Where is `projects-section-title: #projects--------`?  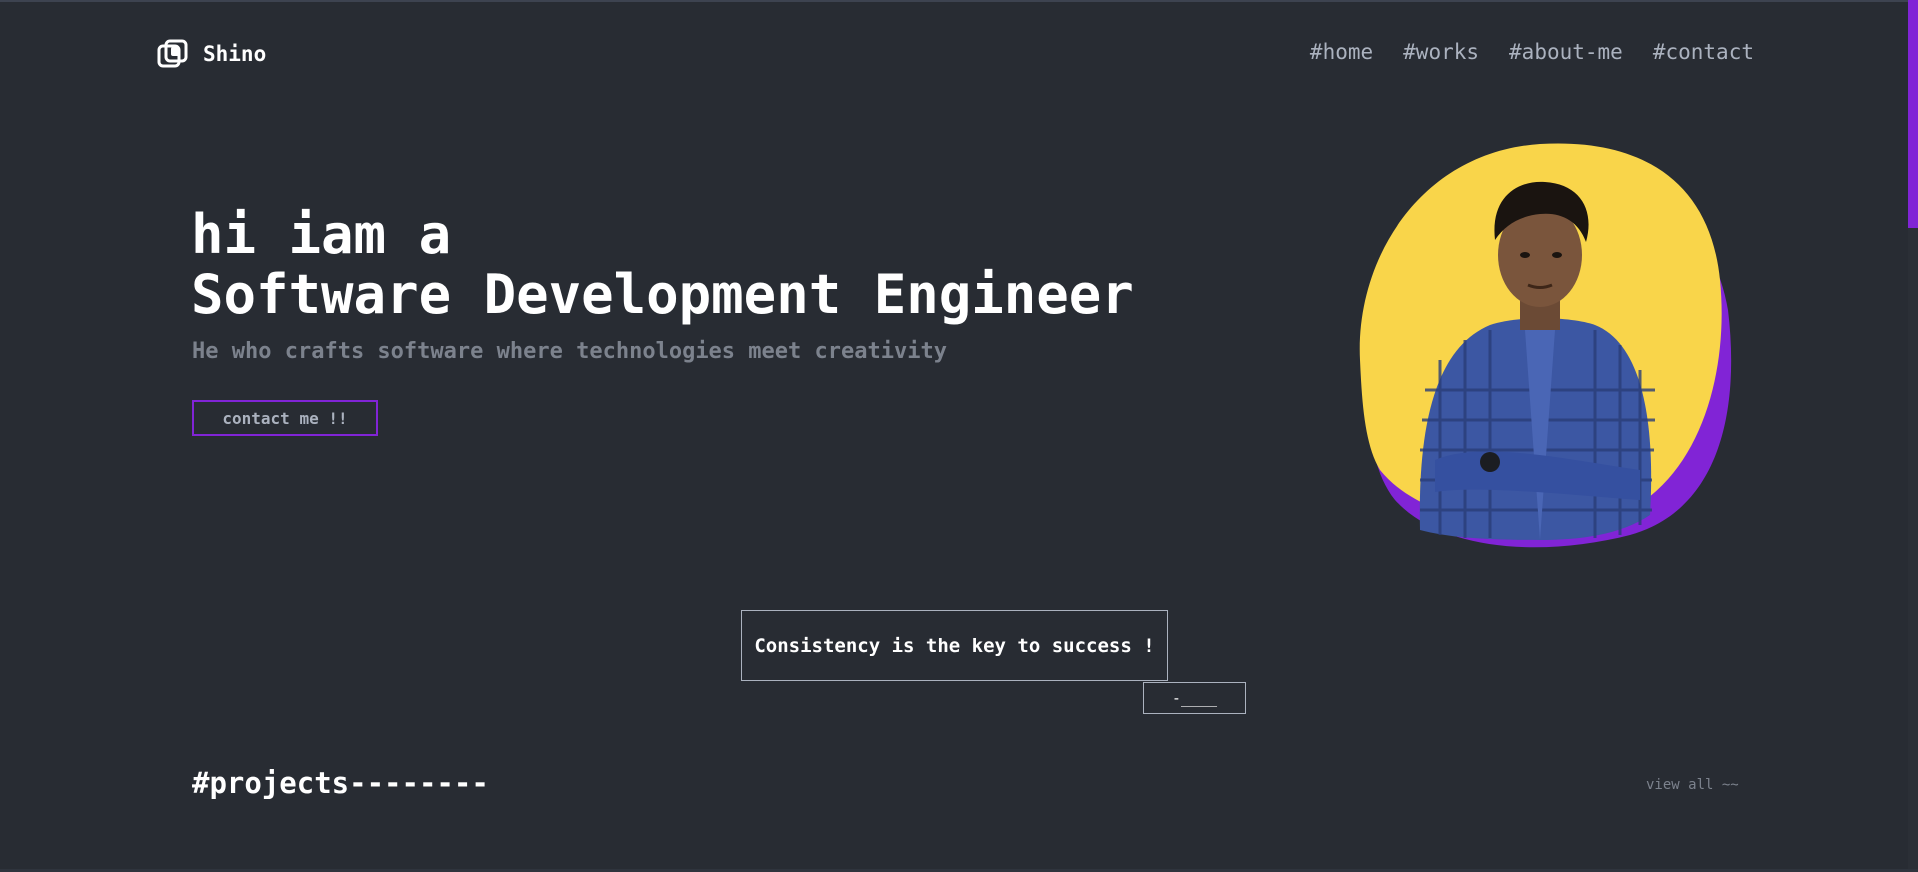
projects-section-title: #projects-------- is located at coordinates (340, 783).